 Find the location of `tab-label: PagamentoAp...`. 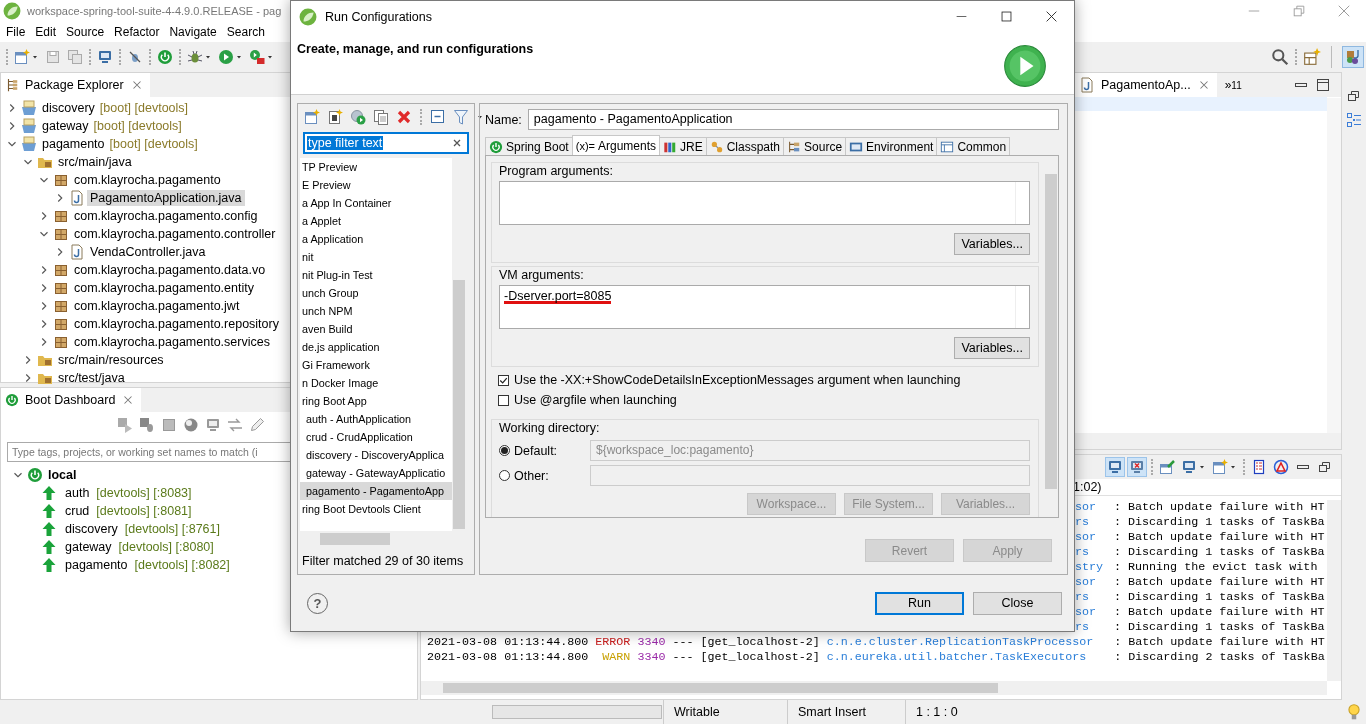

tab-label: PagamentoAp... is located at coordinates (1146, 85).